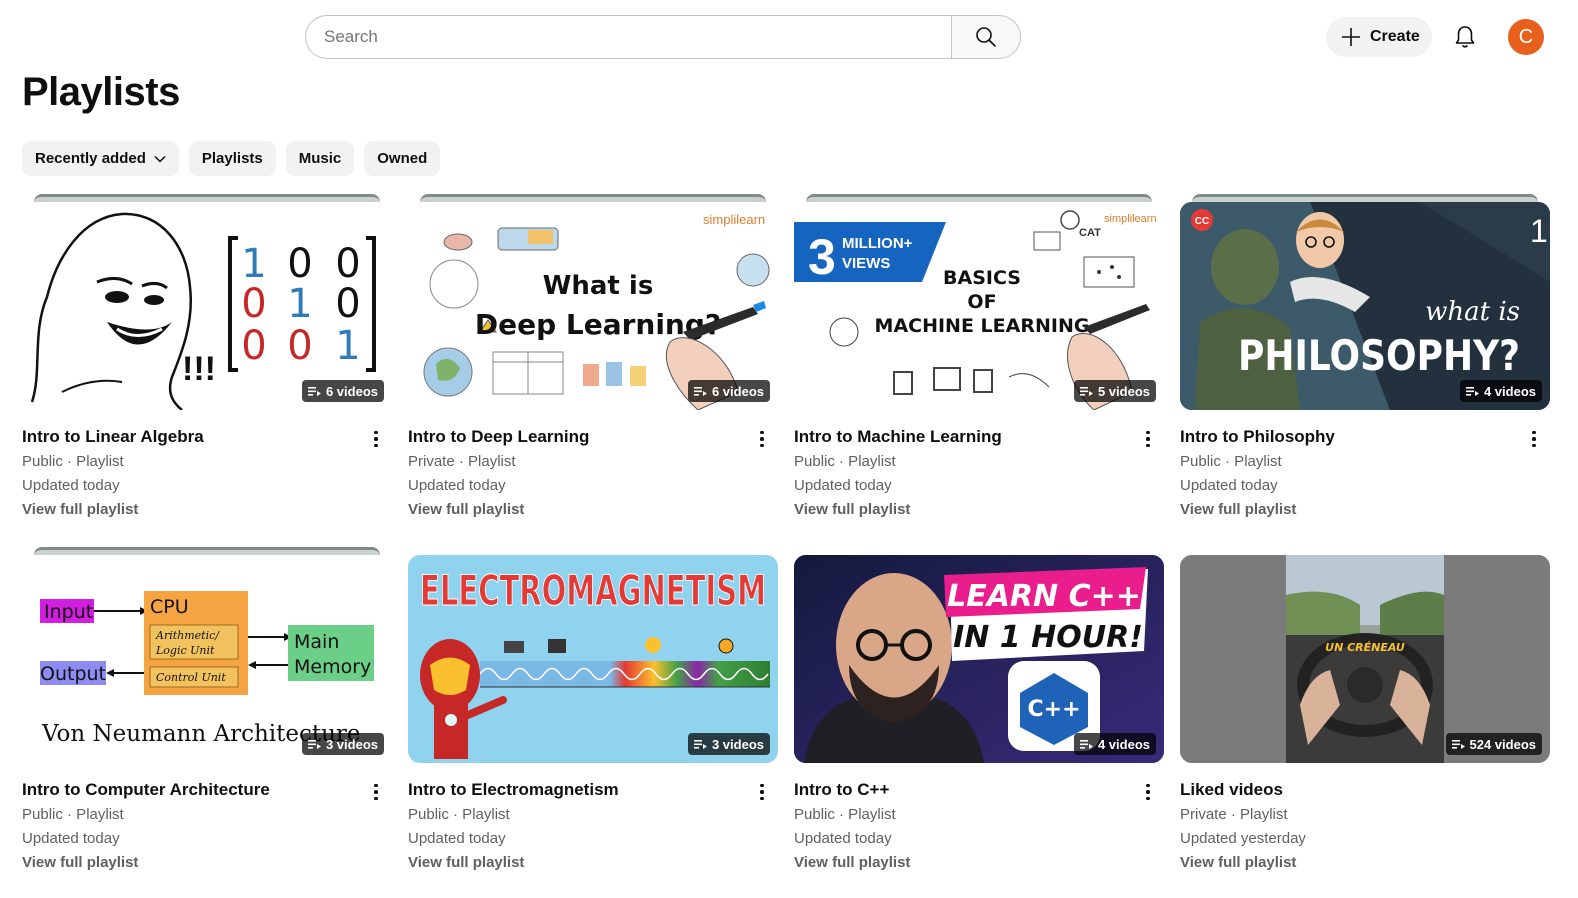 The width and height of the screenshot is (1578, 898). Describe the element at coordinates (1243, 838) in the screenshot. I see `playlist-updated: Updated yesterday` at that location.